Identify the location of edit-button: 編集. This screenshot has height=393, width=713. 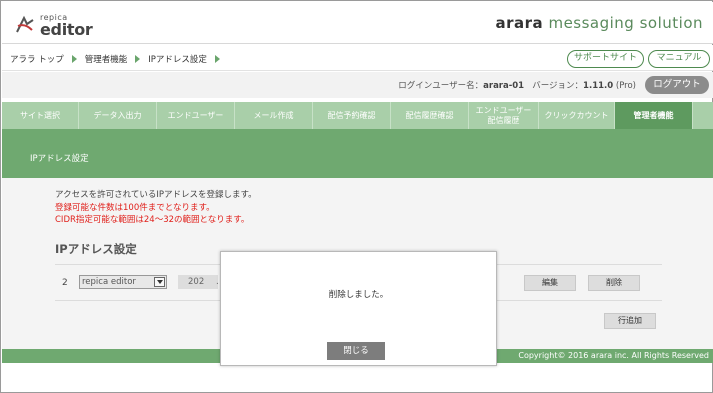
(550, 283).